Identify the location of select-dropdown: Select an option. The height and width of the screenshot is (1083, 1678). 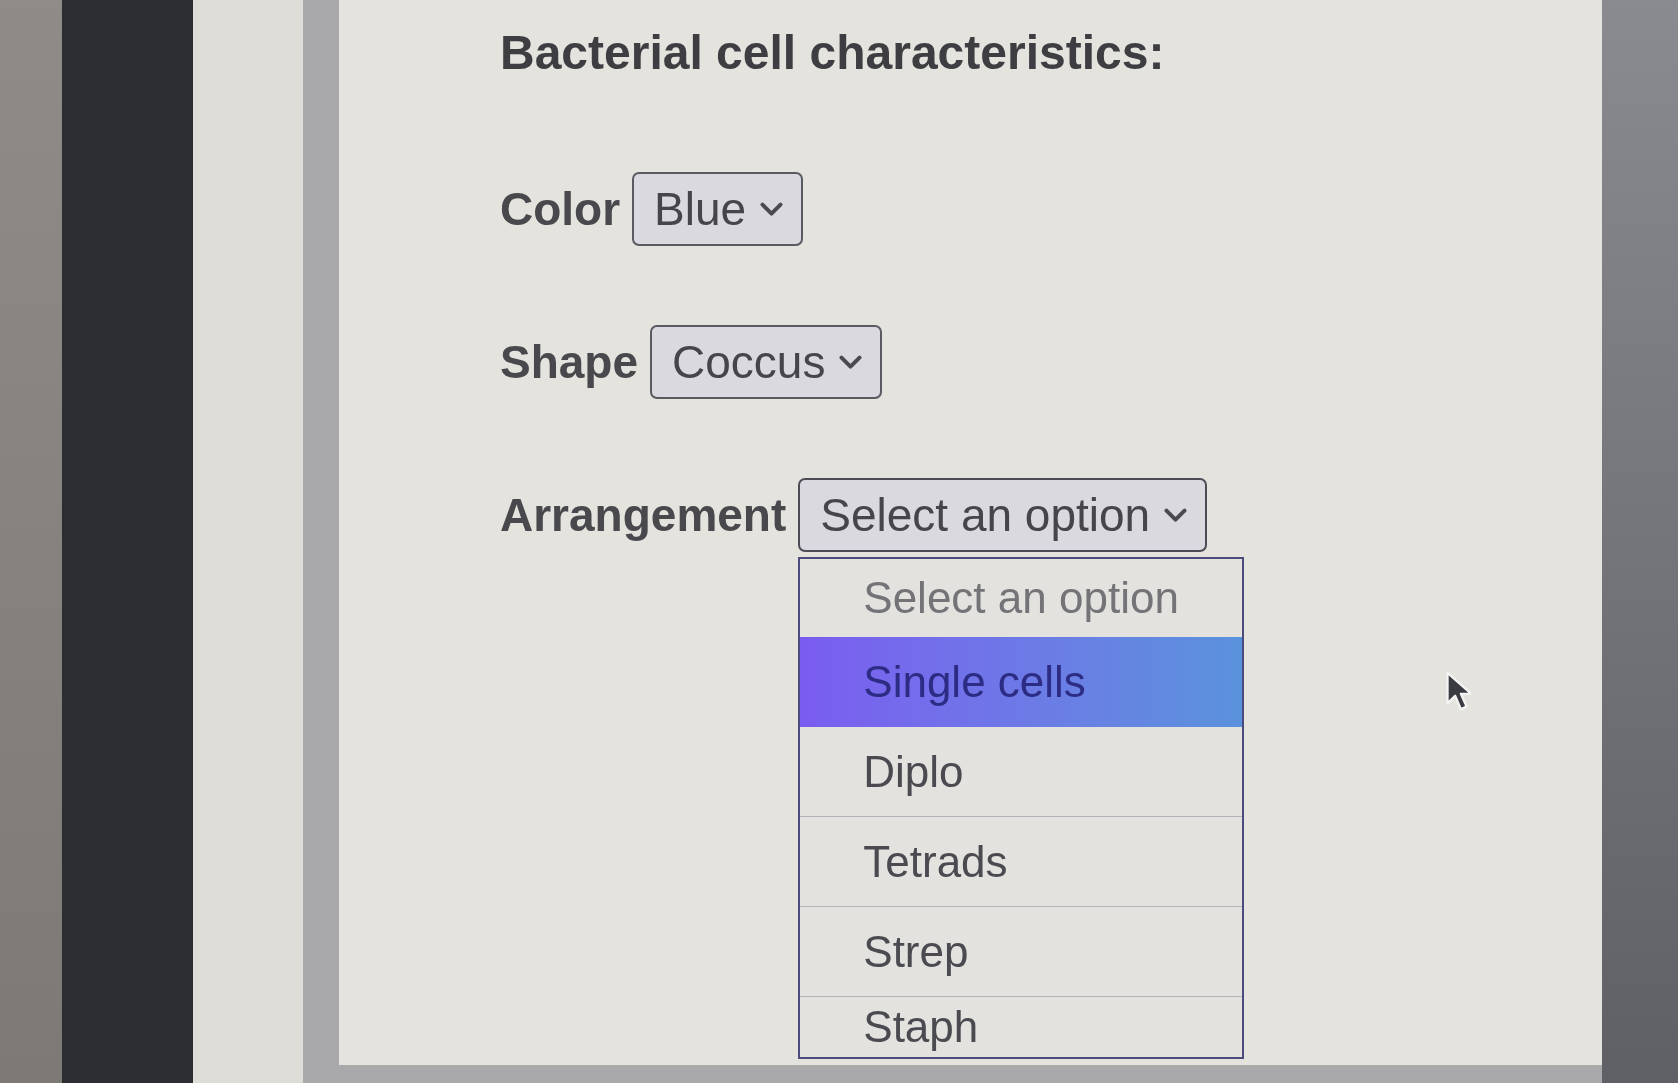
(1003, 515).